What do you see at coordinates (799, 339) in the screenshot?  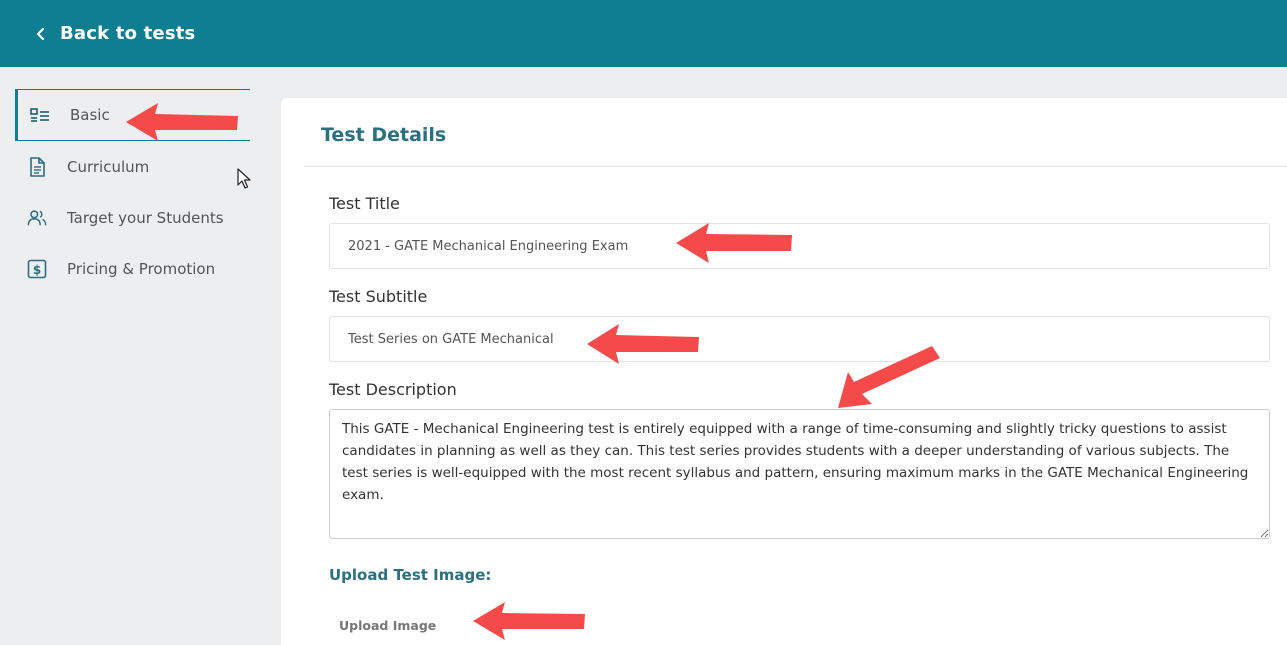 I see `test-subtitle-input` at bounding box center [799, 339].